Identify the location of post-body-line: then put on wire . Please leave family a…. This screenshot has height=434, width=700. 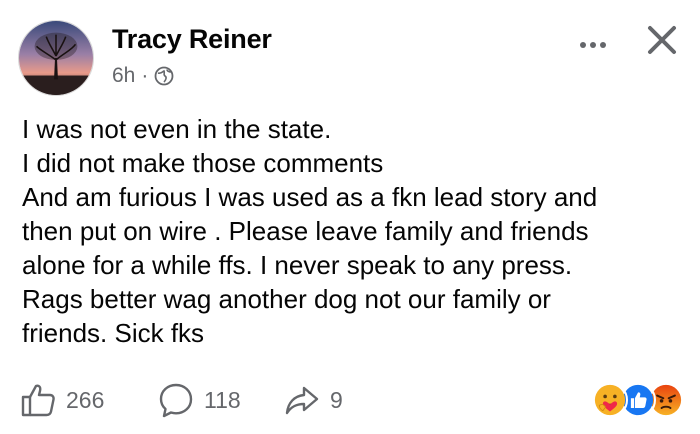
(305, 231).